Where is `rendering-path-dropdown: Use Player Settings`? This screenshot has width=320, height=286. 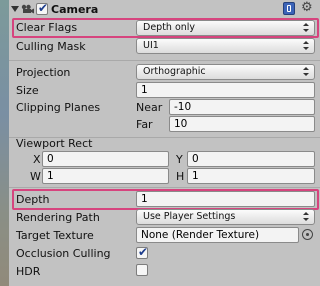 rendering-path-dropdown: Use Player Settings is located at coordinates (225, 217).